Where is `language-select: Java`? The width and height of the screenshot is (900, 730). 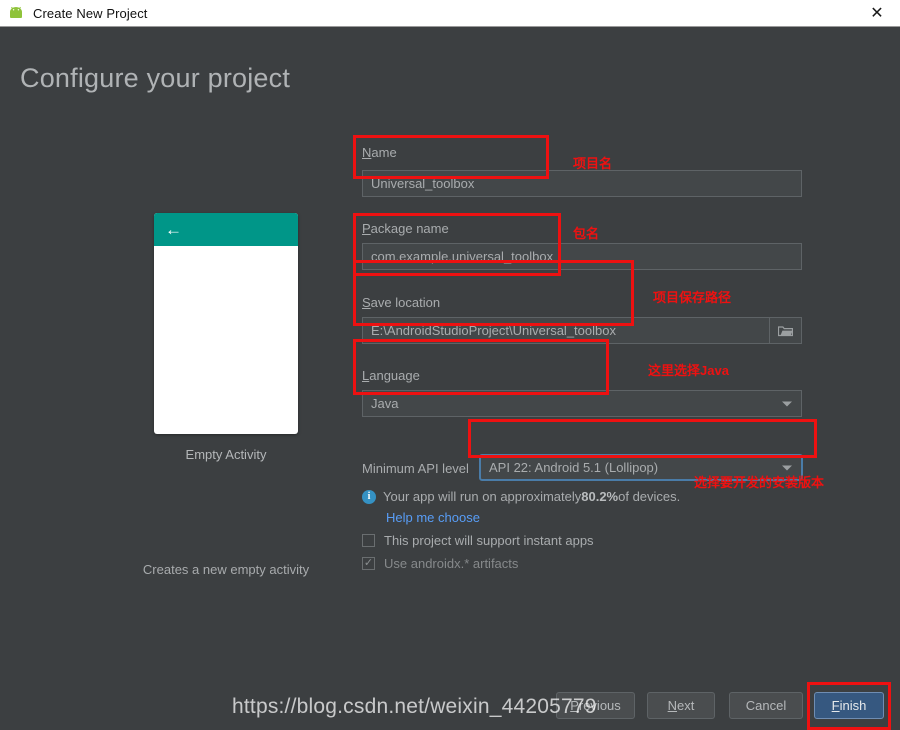 language-select: Java is located at coordinates (582, 403).